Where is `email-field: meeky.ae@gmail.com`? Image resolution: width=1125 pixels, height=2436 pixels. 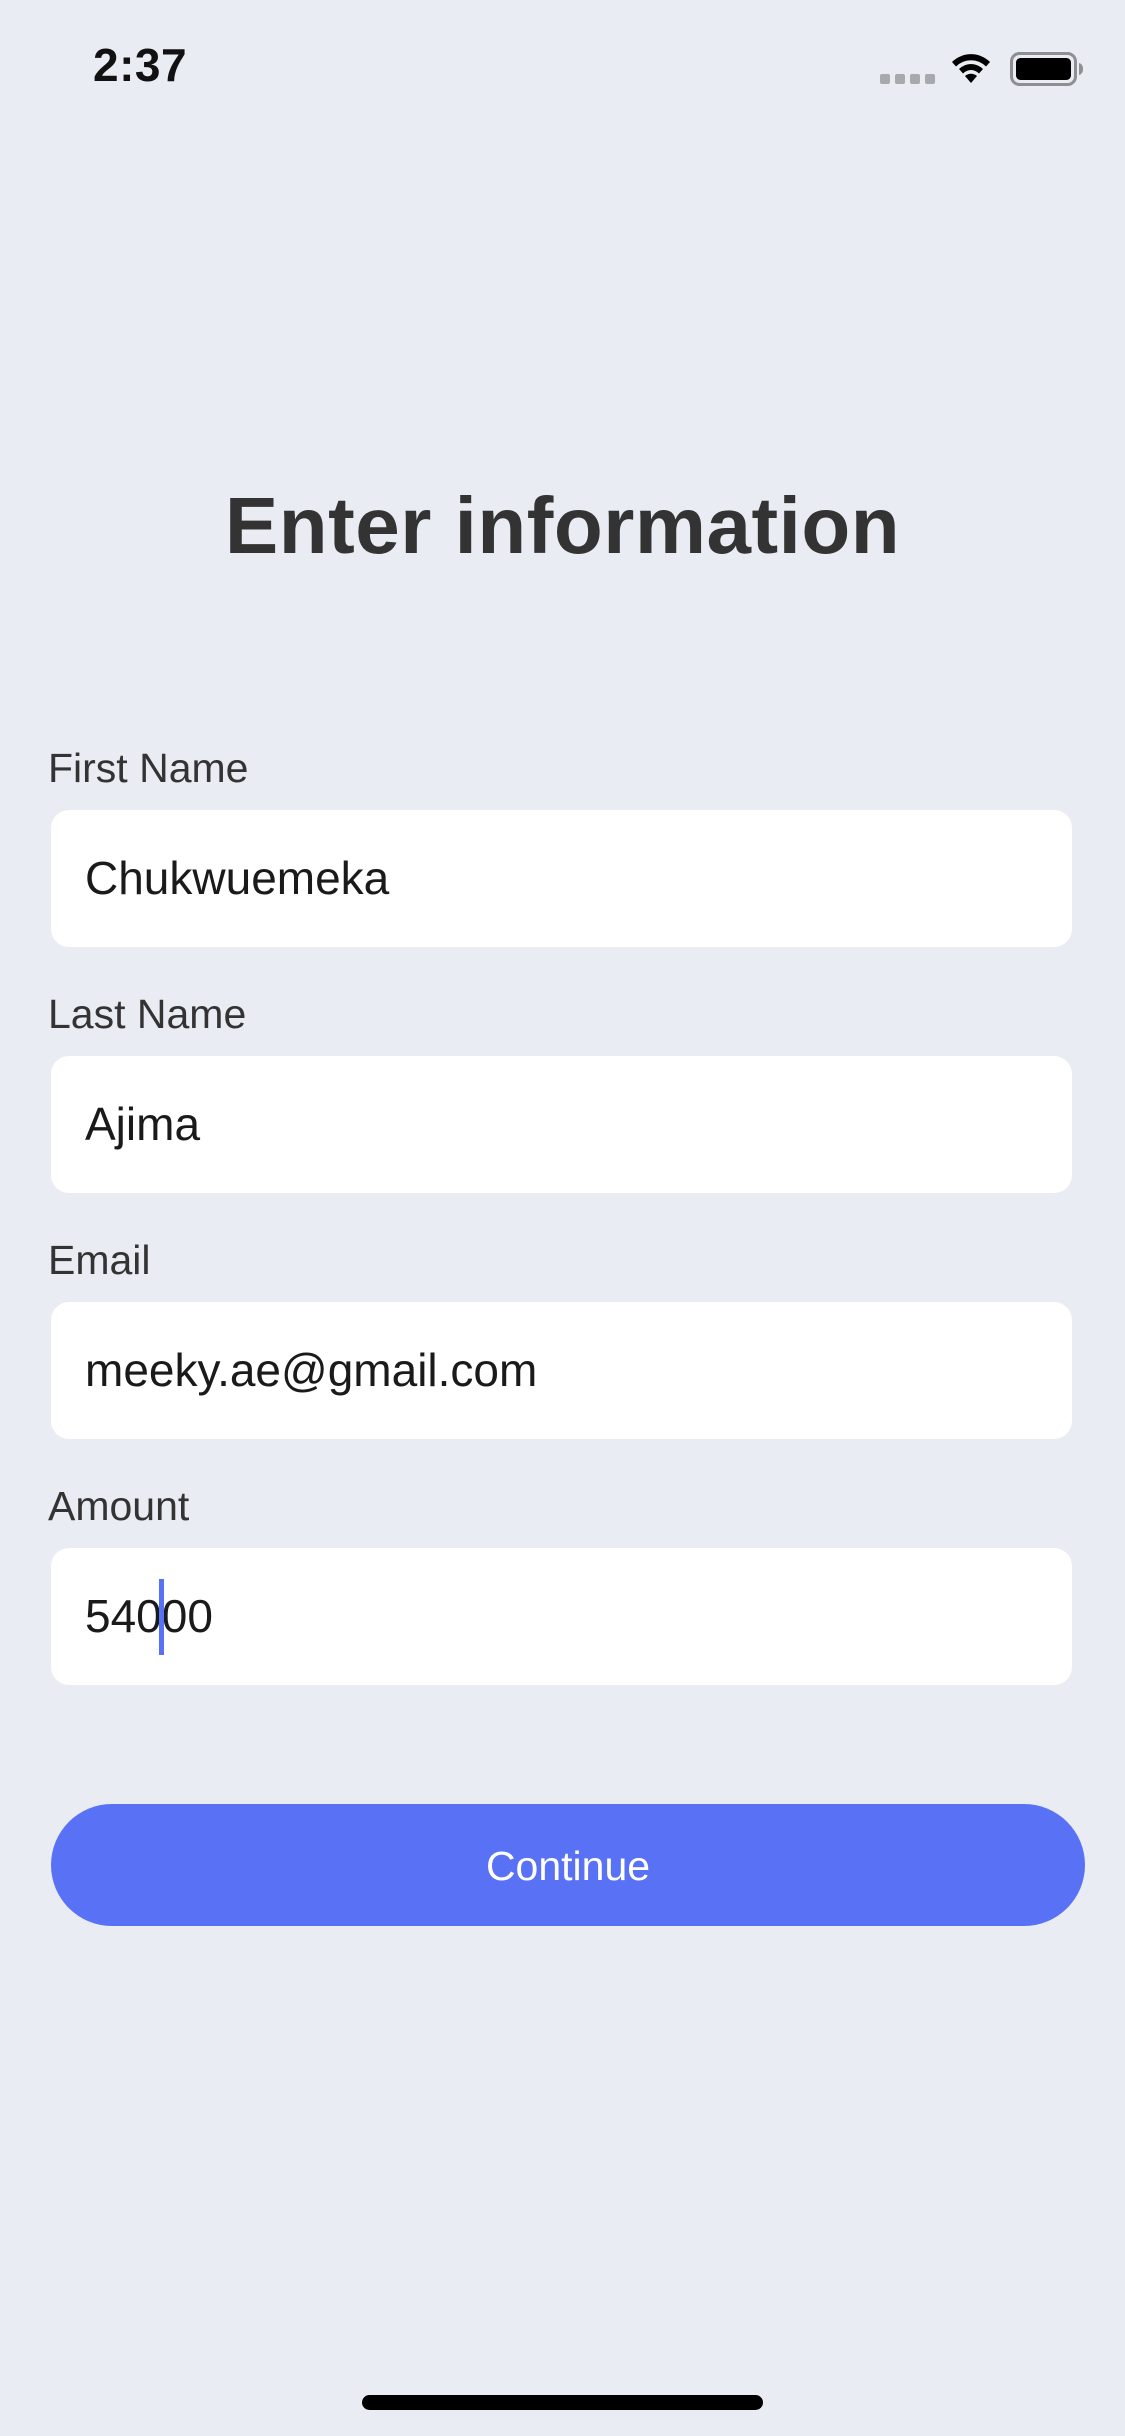 email-field: meeky.ae@gmail.com is located at coordinates (561, 1370).